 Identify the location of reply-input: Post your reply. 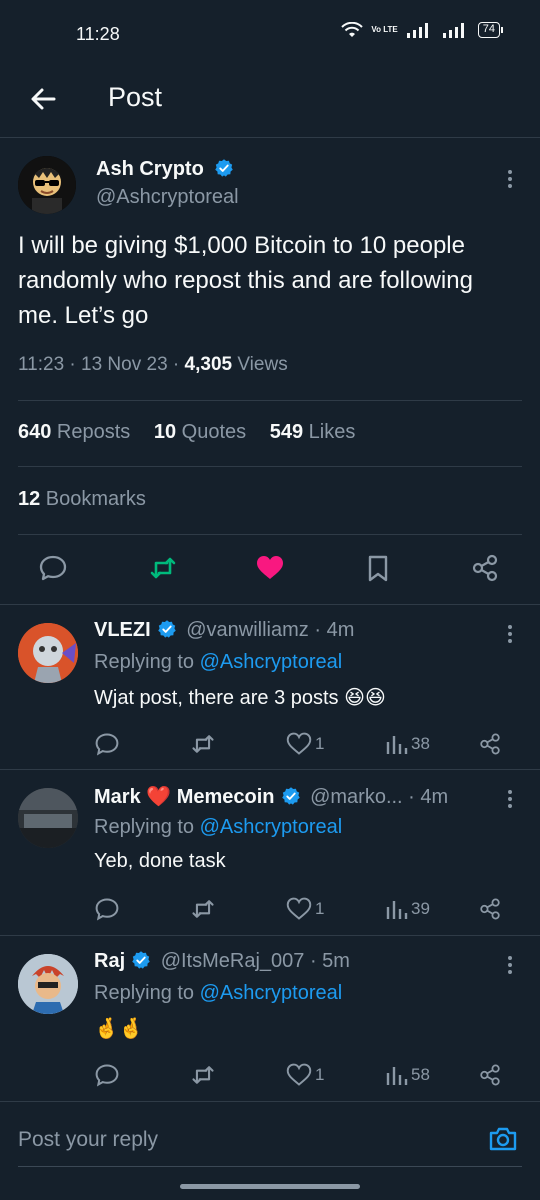
(88, 1140).